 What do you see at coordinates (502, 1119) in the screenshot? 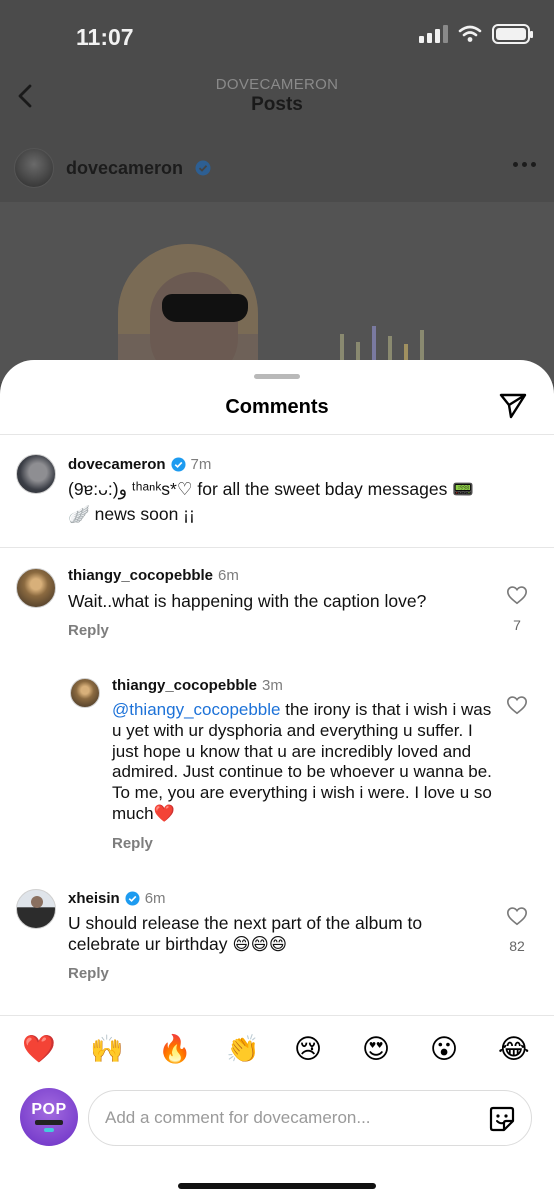
I see `sticker-icon` at bounding box center [502, 1119].